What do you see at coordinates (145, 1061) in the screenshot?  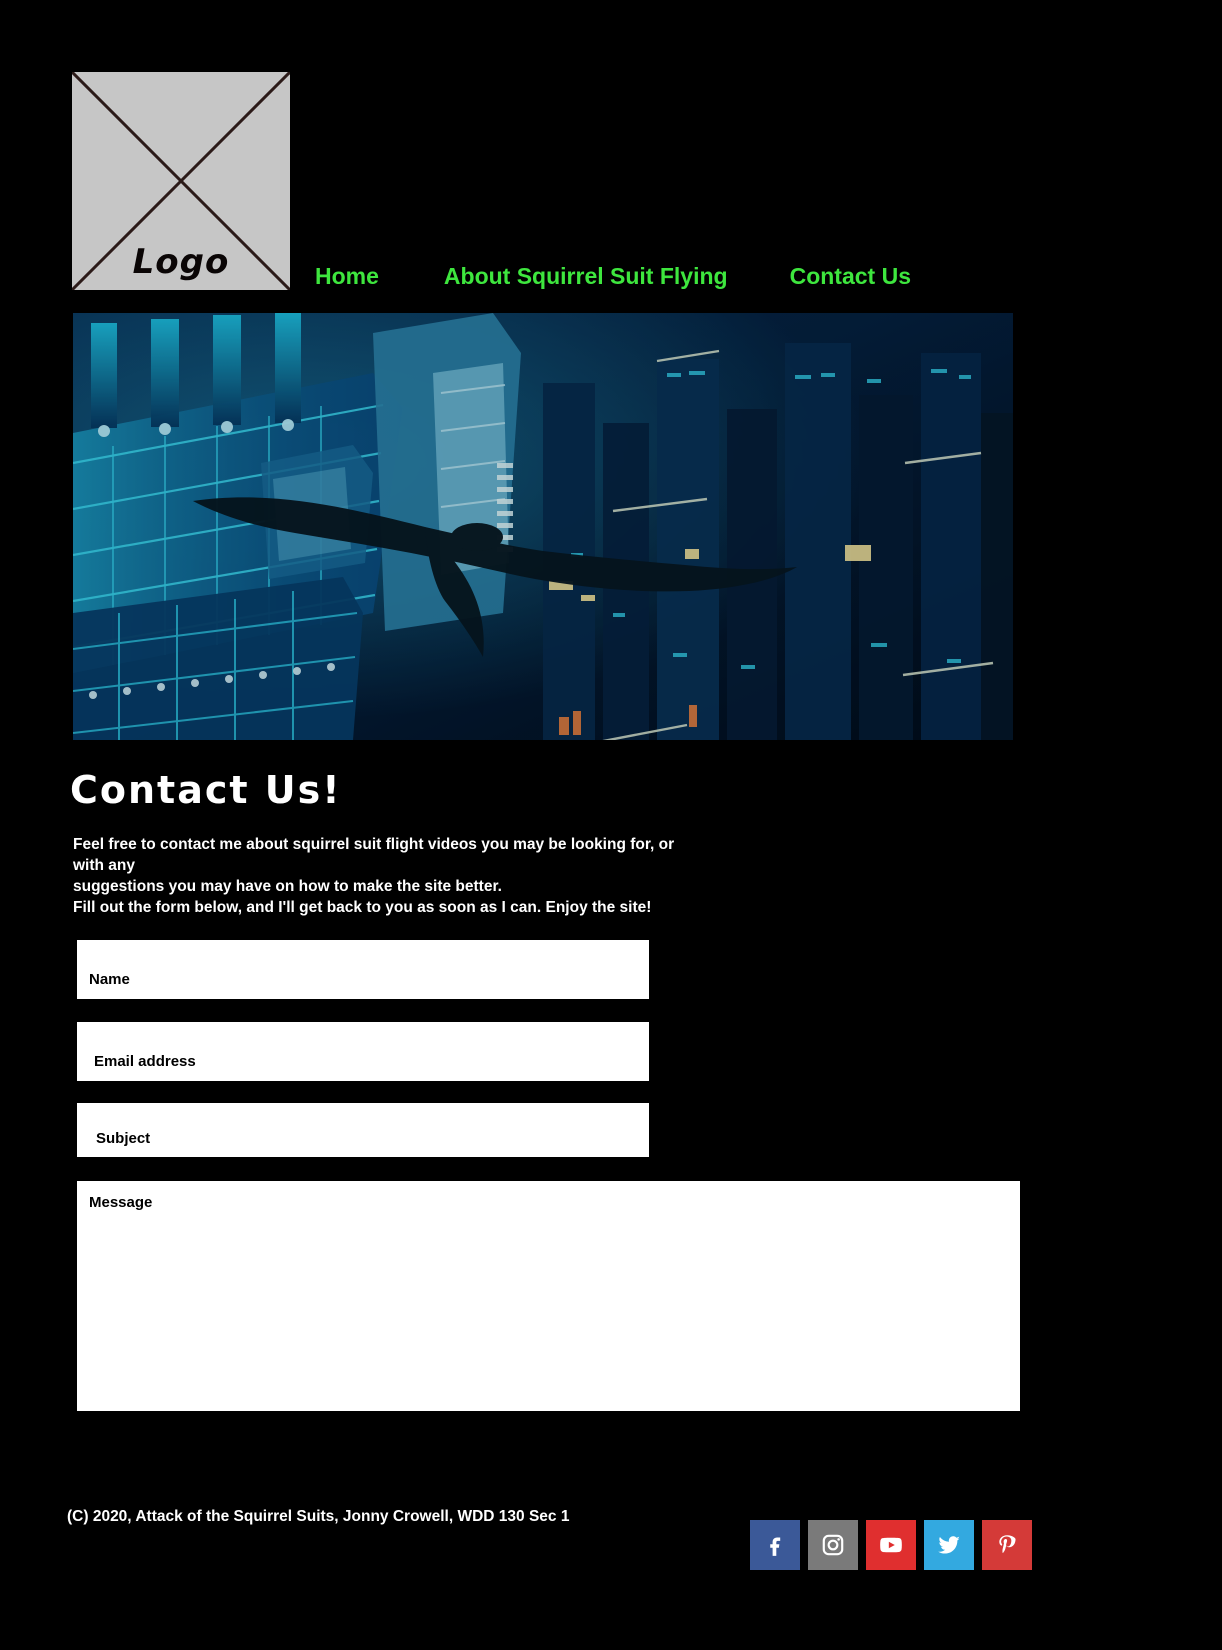 I see `email-input-label: Email address` at bounding box center [145, 1061].